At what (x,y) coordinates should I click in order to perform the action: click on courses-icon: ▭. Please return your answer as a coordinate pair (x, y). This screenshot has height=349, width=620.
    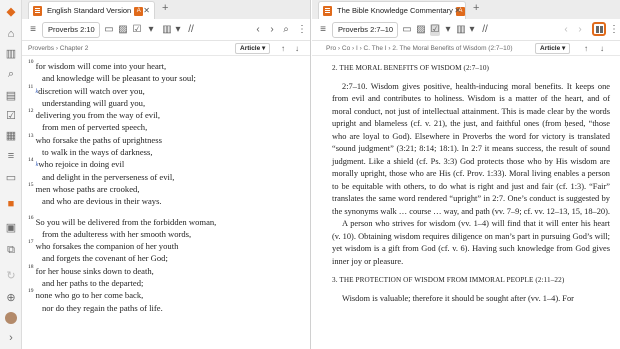
    Looking at the image, I should click on (11, 178).